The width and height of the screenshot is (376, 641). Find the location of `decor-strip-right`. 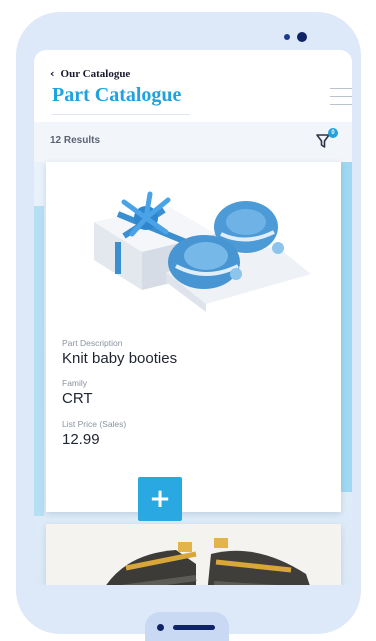

decor-strip-right is located at coordinates (346, 327).